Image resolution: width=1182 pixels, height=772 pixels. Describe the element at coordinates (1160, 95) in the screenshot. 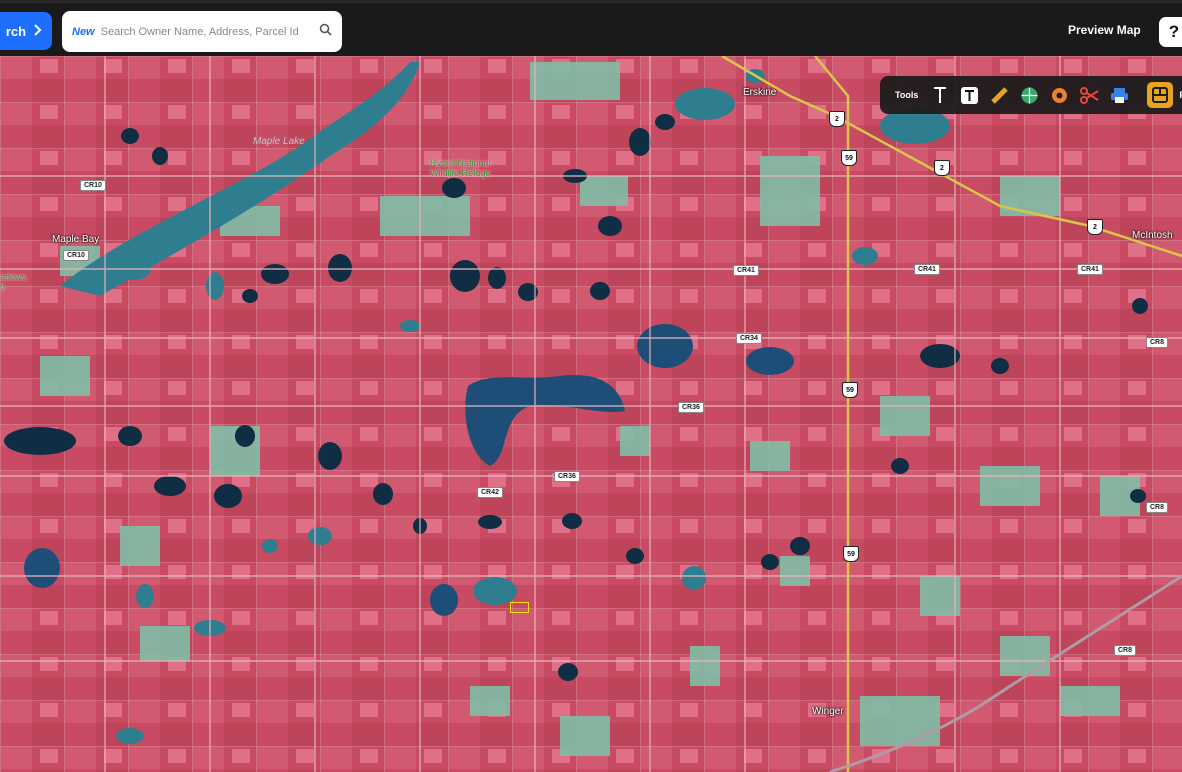

I see `layout-icon` at that location.